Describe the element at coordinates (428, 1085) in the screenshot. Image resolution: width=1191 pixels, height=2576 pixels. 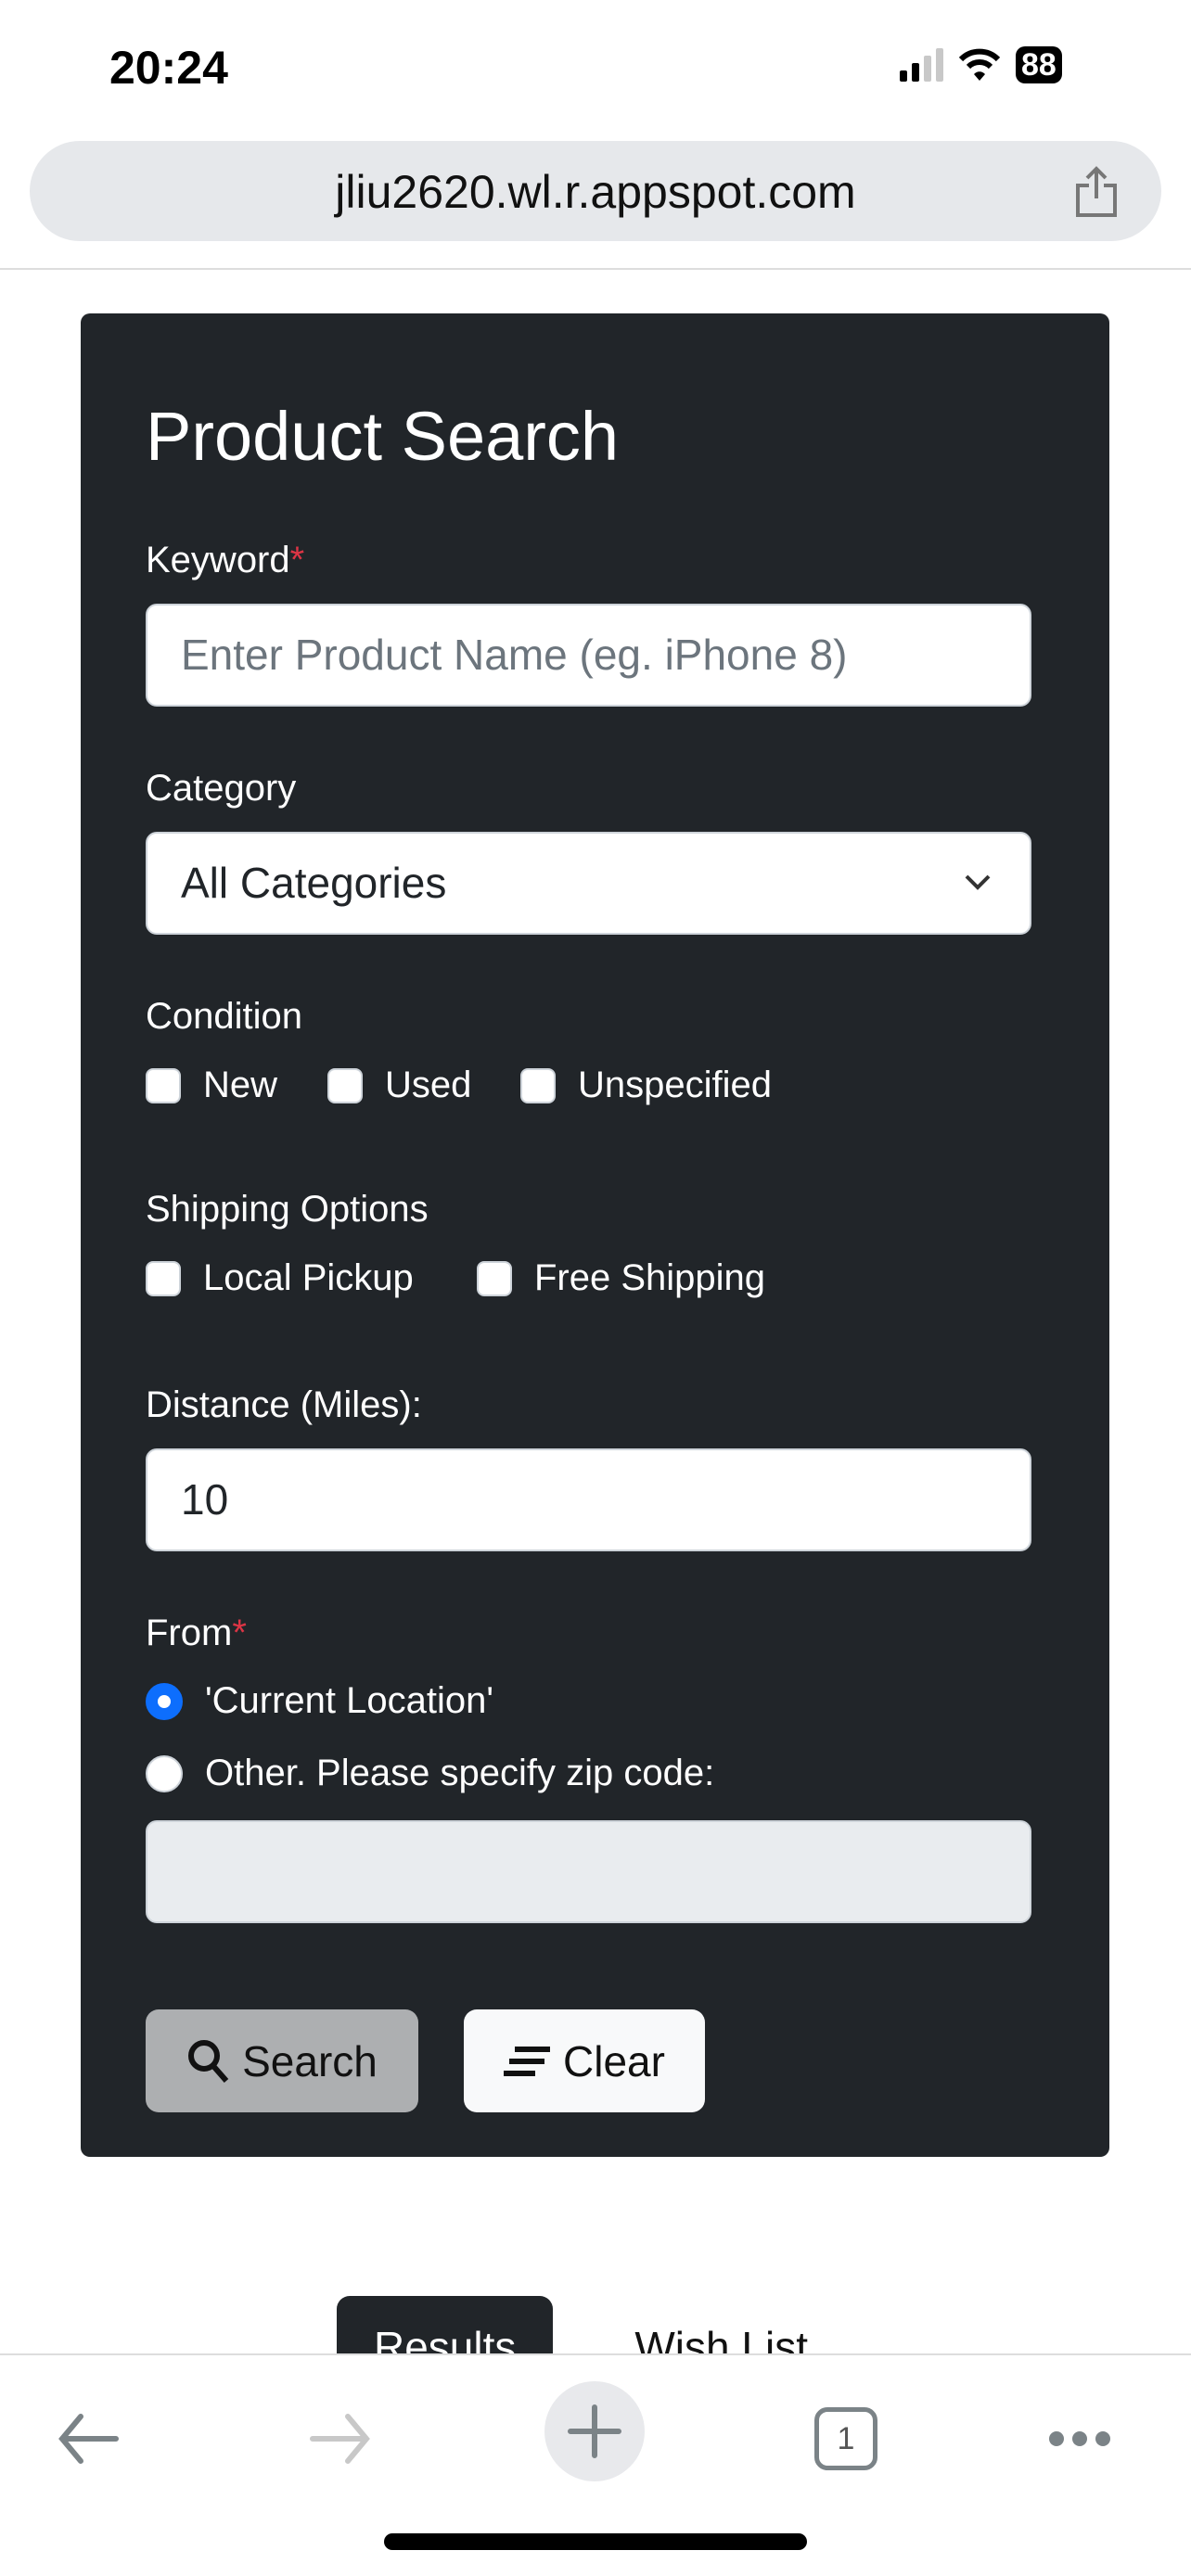
I see `checkbox-label: Used` at that location.